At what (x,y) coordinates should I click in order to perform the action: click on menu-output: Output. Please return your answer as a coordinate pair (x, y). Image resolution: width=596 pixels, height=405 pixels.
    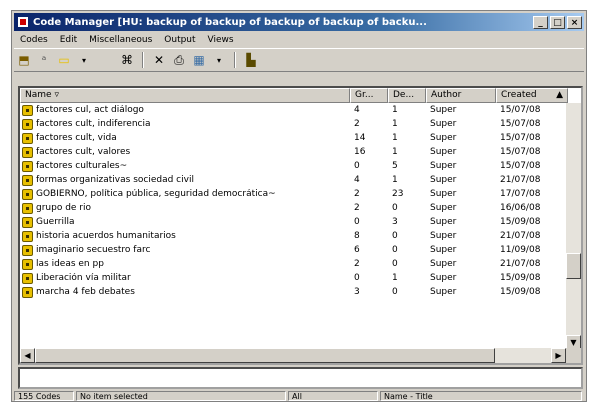
    Looking at the image, I should click on (179, 40).